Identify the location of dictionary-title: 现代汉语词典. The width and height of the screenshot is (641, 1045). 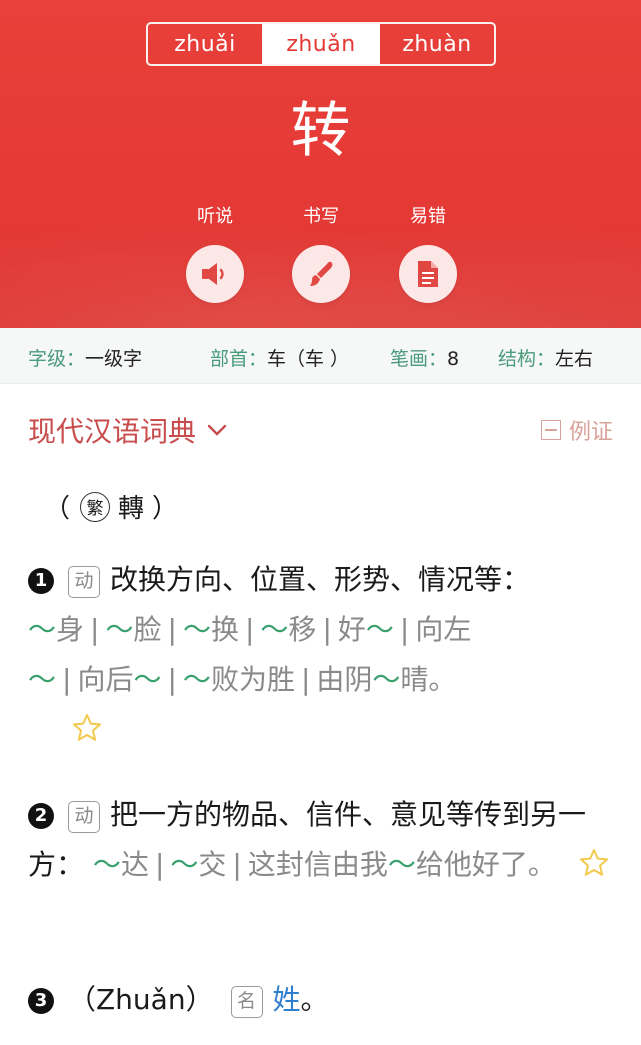
(112, 431).